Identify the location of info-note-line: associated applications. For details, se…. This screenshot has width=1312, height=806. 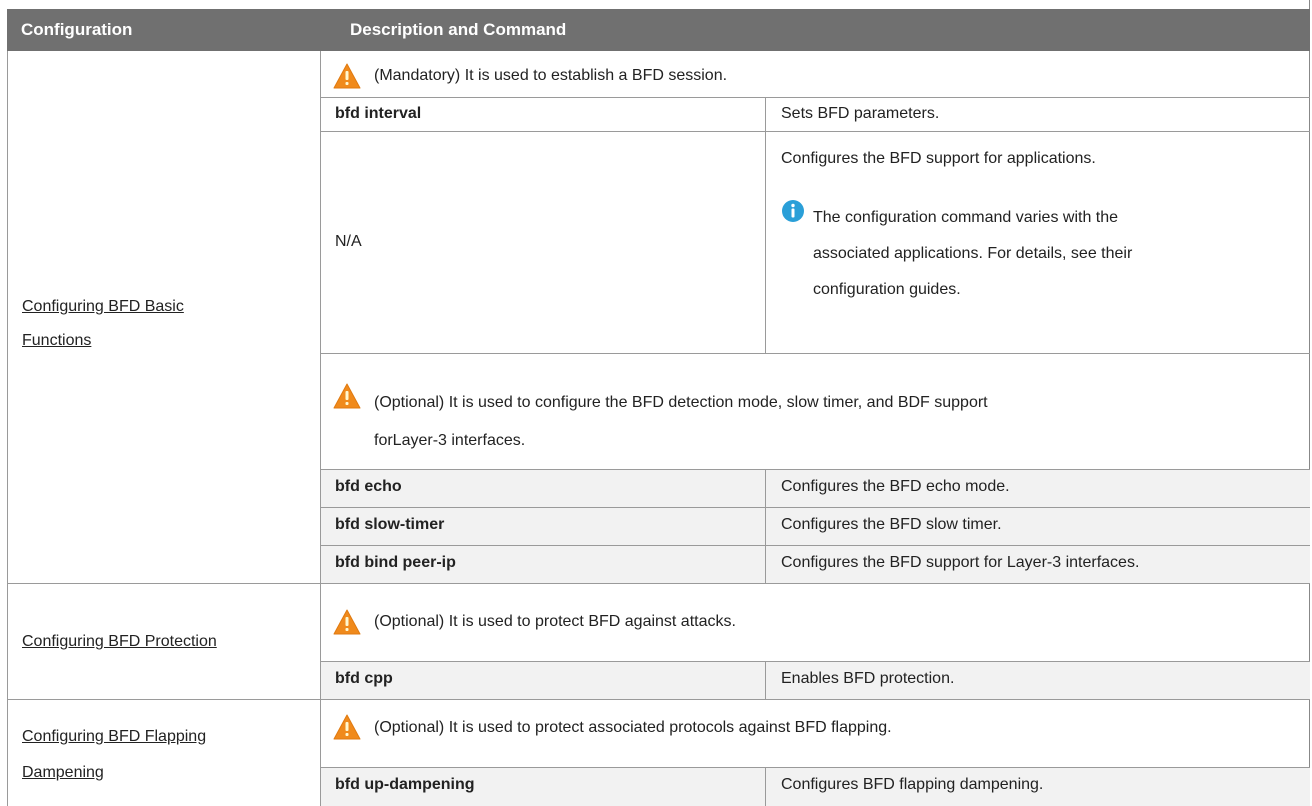
(973, 253).